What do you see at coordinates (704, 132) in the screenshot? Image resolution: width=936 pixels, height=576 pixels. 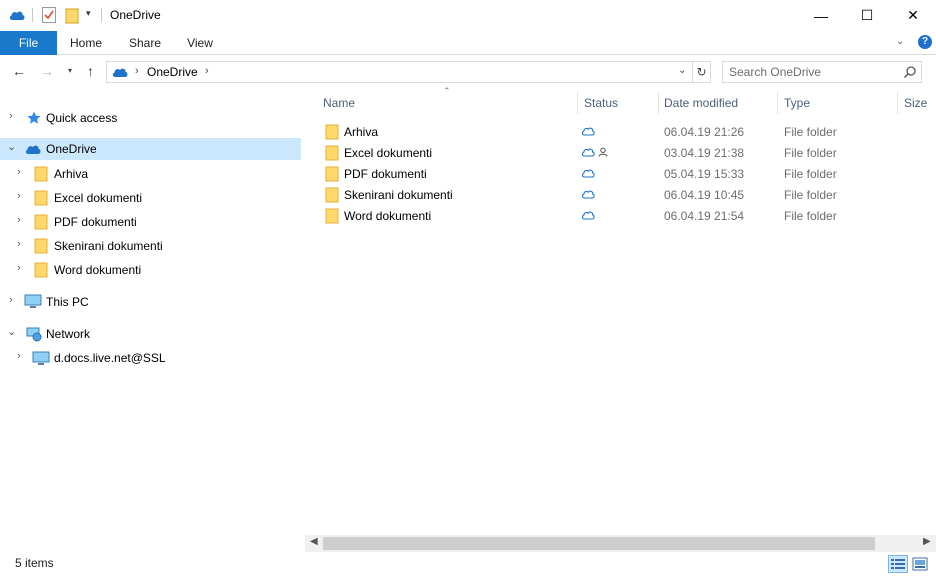 I see `file-date: 06.04.19 21:26` at bounding box center [704, 132].